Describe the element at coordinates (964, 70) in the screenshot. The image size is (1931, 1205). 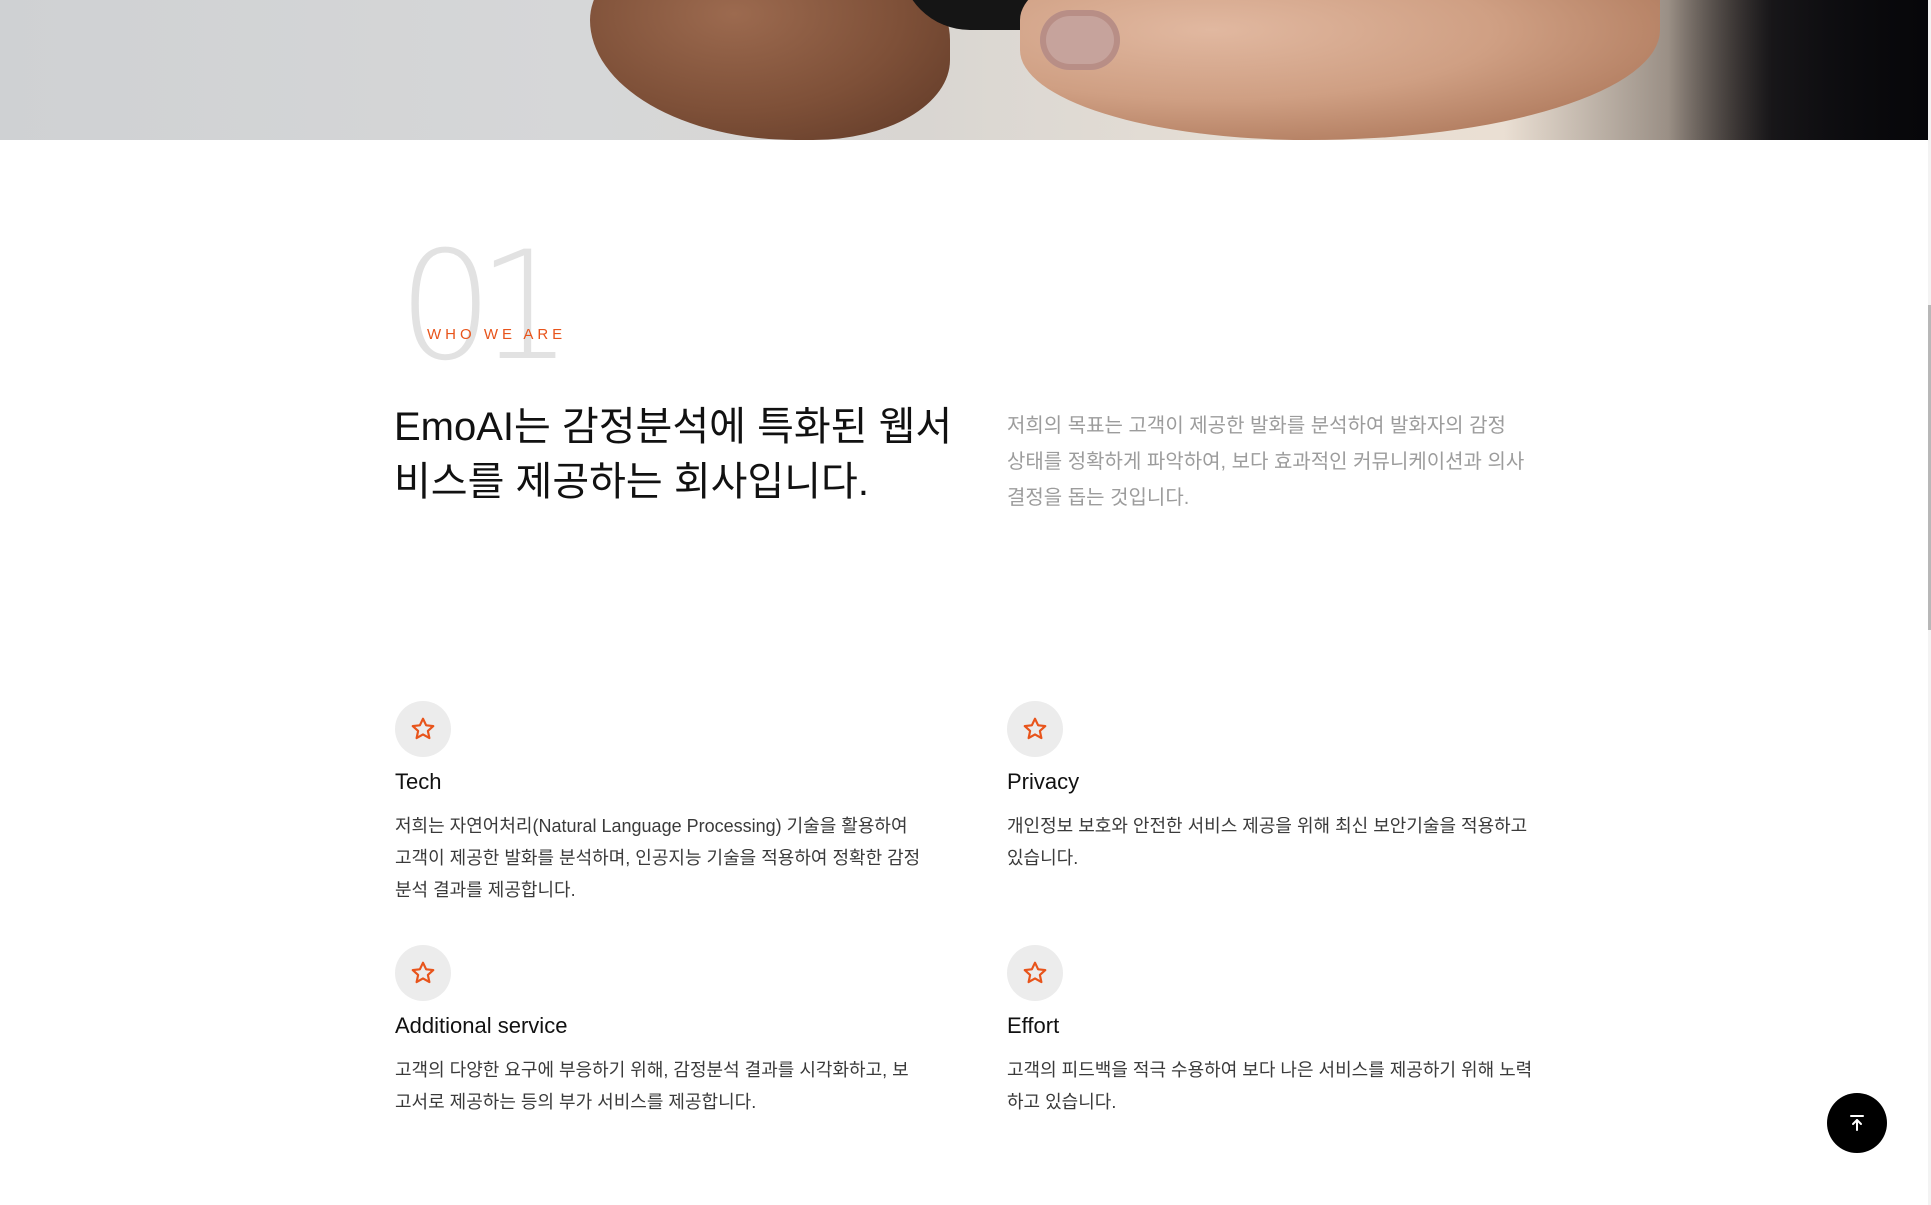
I see `hero-image` at that location.